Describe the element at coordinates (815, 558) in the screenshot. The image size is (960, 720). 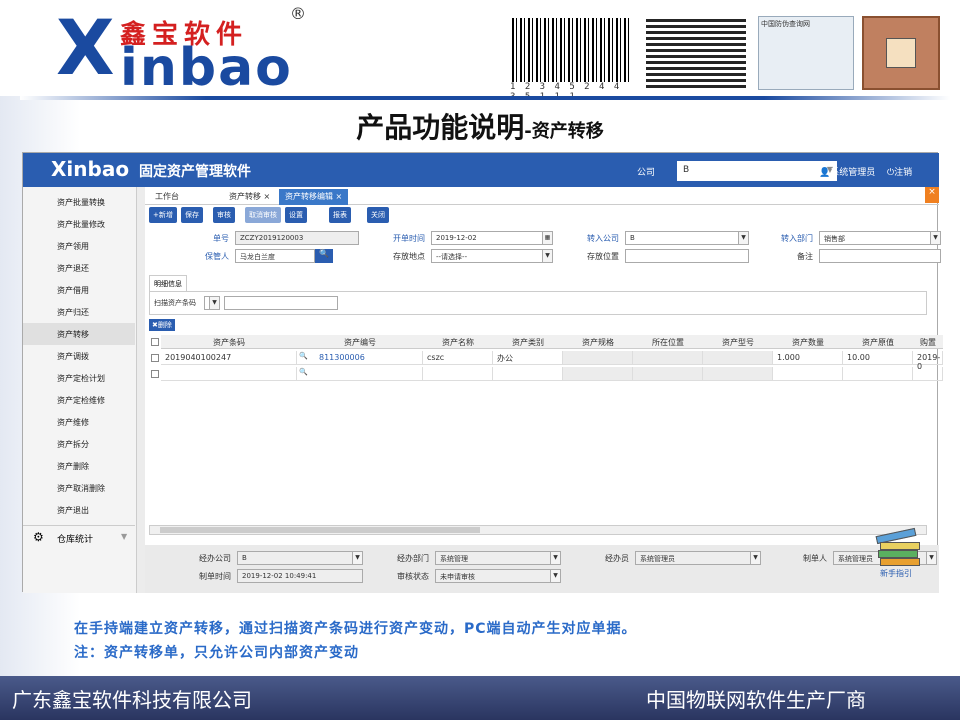
I see `creator-label: 制单人` at that location.